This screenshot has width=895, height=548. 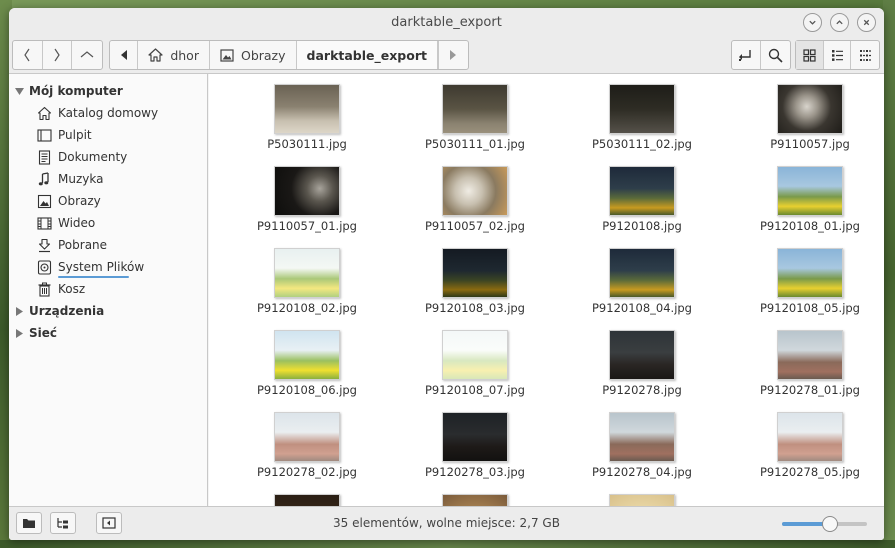 What do you see at coordinates (810, 199) in the screenshot?
I see `file-item: P9120108_01.jpg` at bounding box center [810, 199].